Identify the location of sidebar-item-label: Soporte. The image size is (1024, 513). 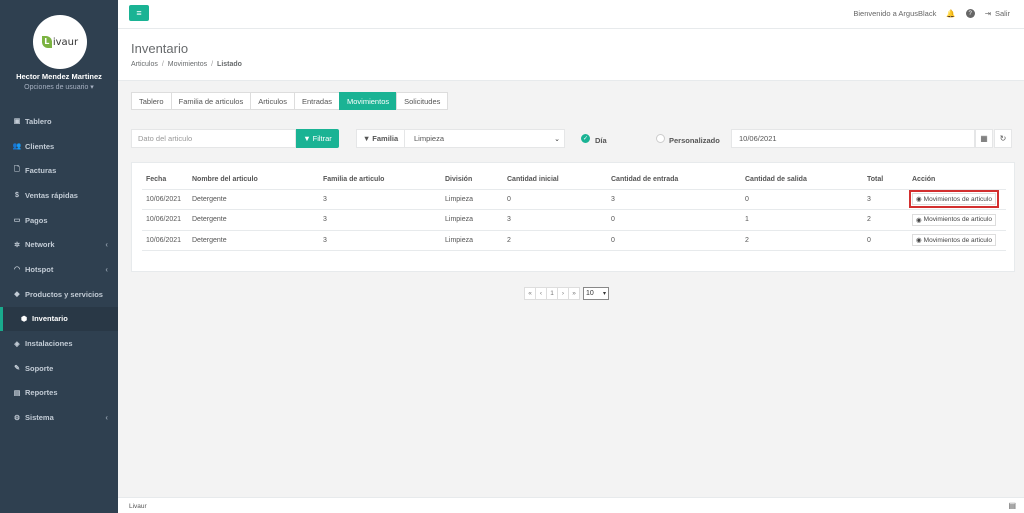
(39, 368).